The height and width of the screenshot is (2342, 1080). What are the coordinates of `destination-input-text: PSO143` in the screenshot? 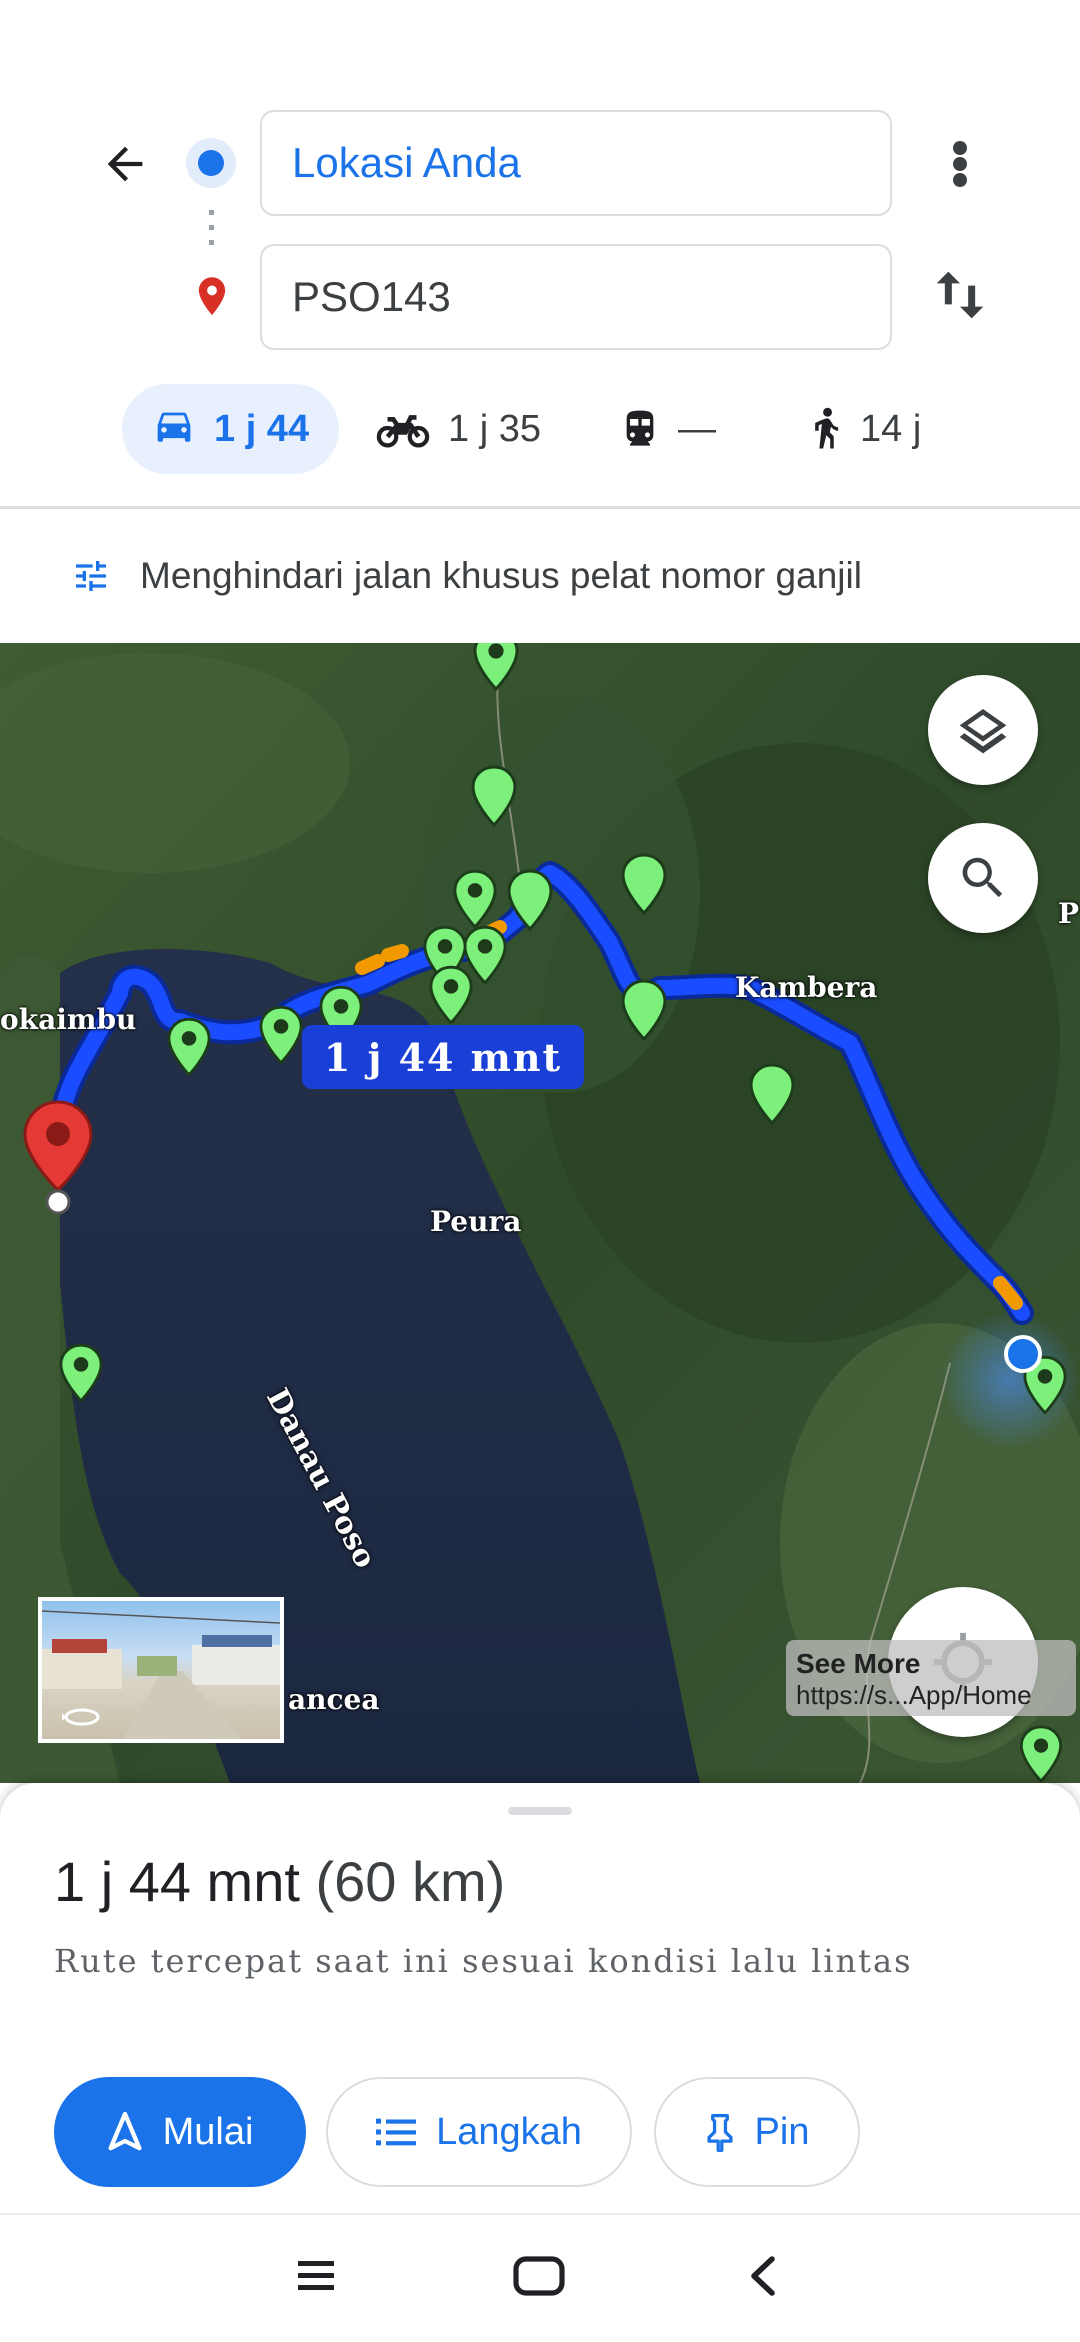 It's located at (371, 296).